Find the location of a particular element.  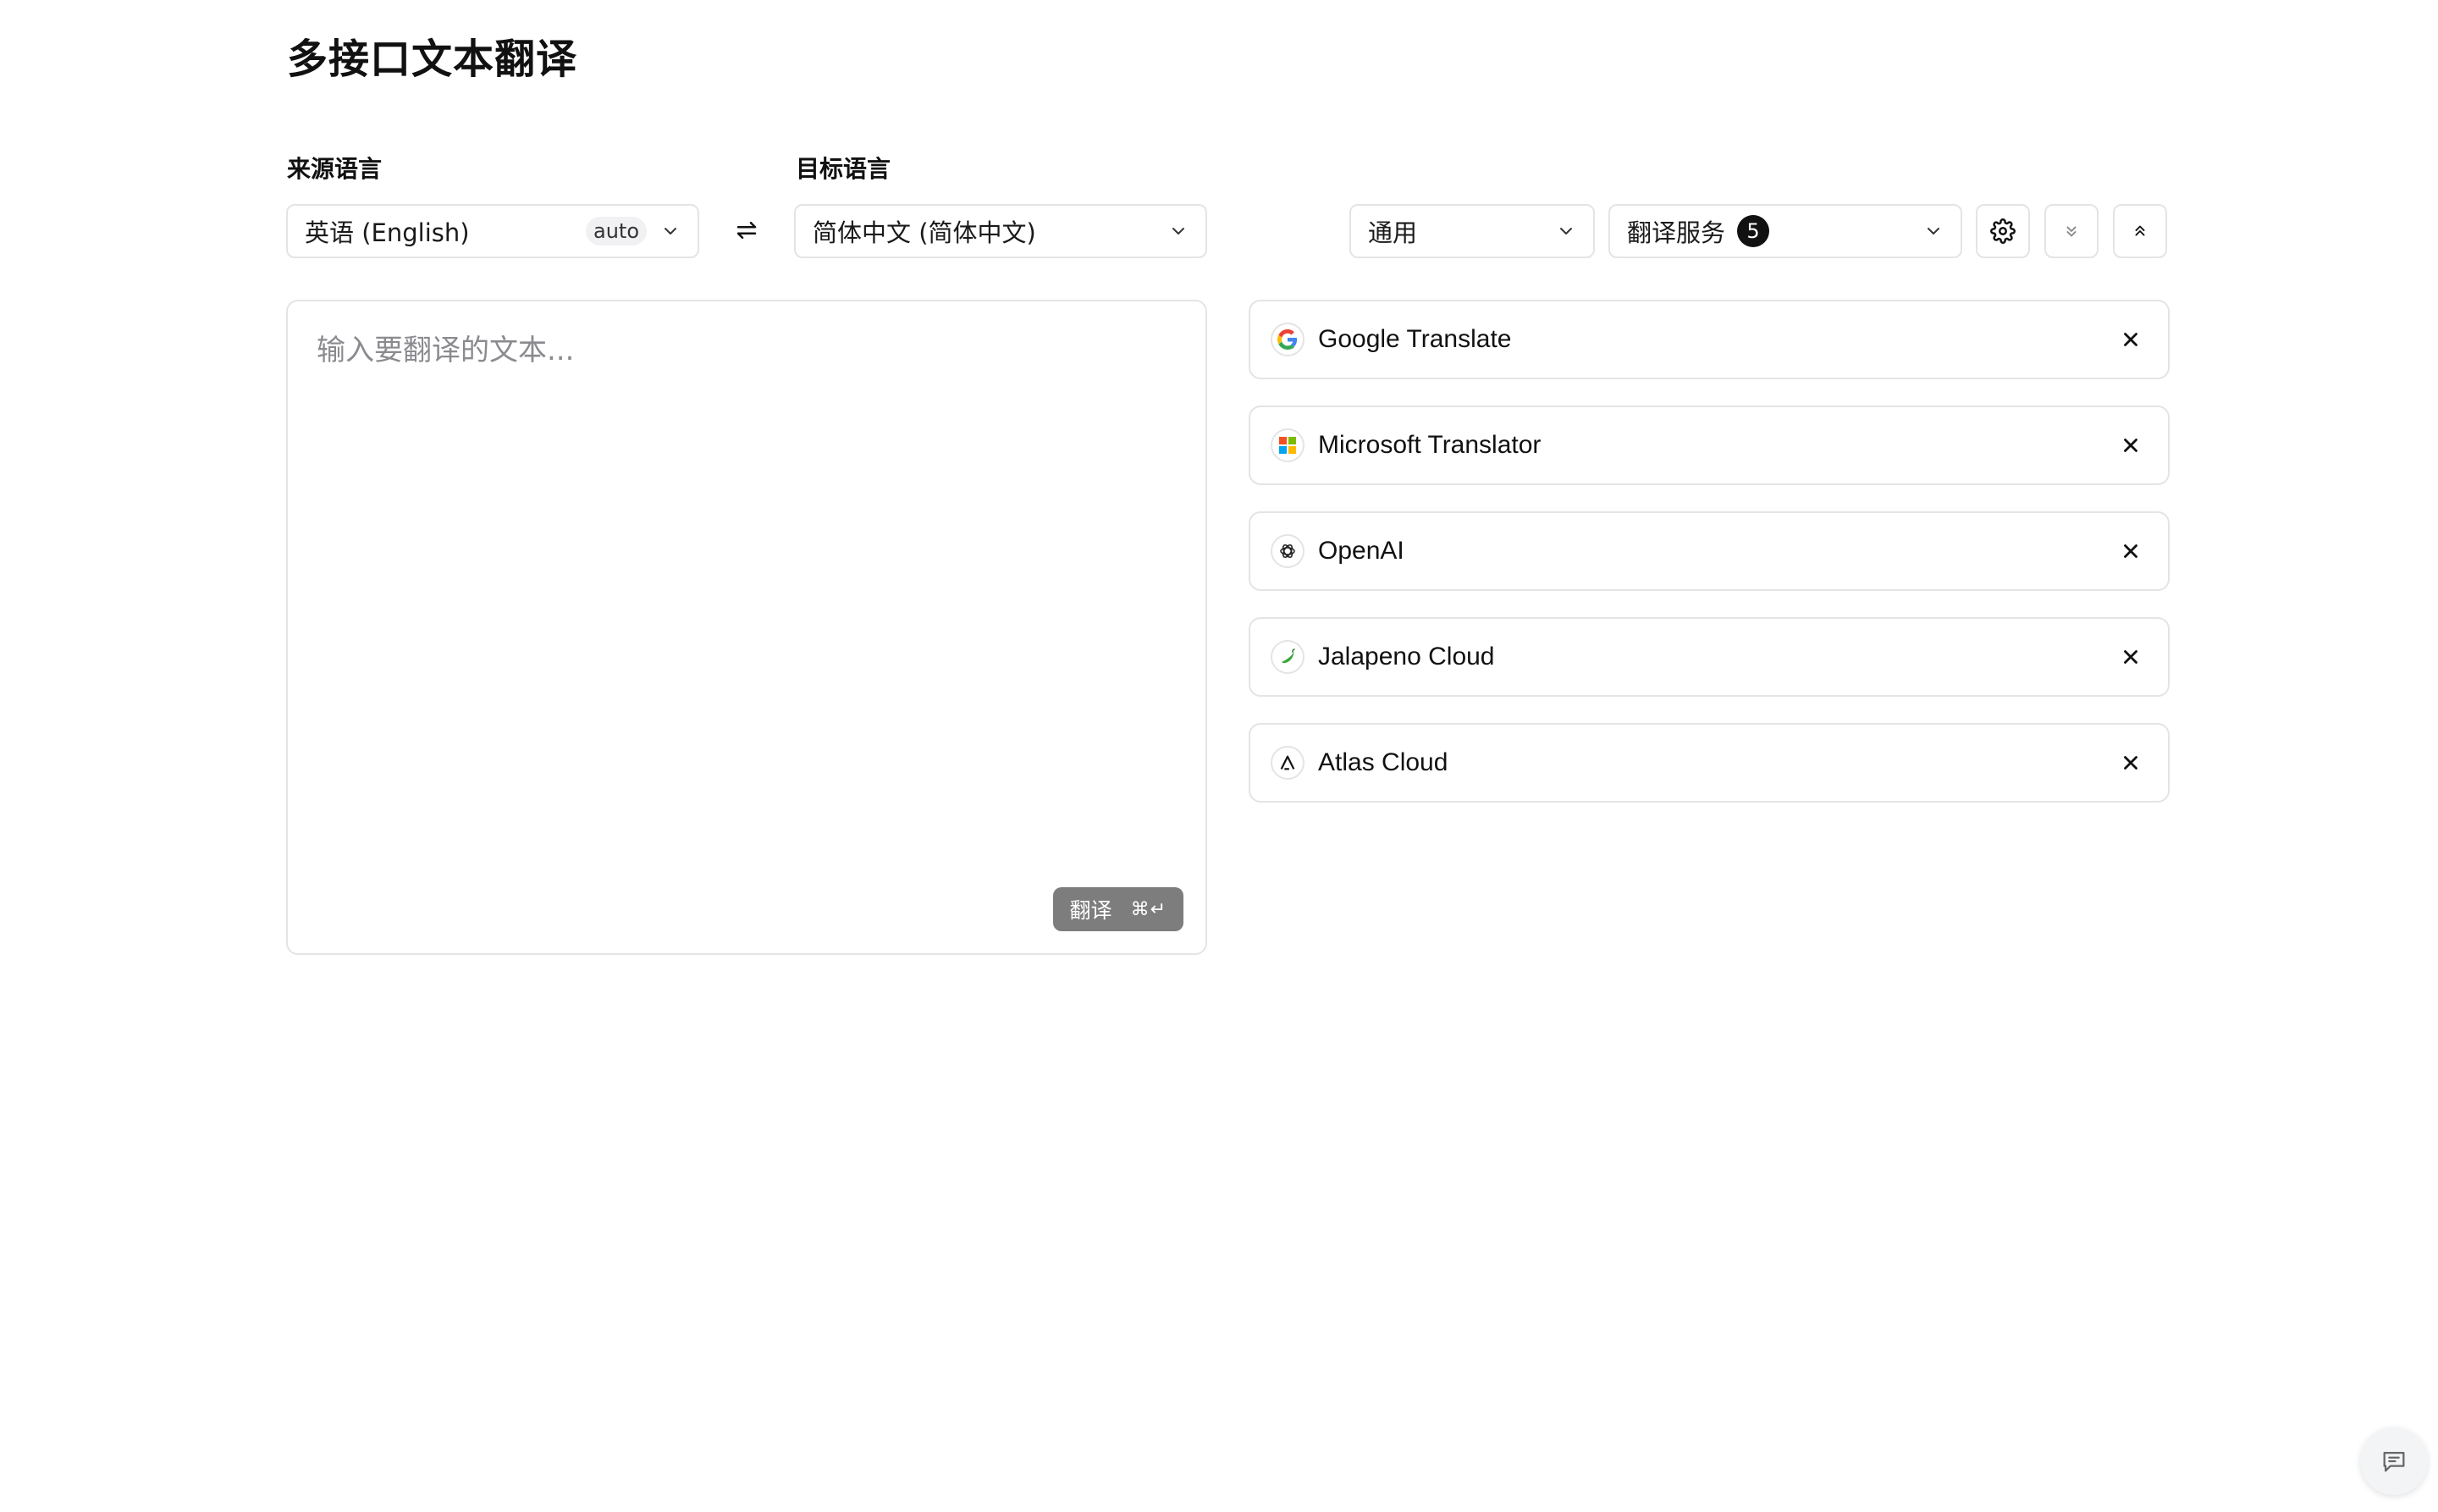

service-name: Atlas Cloud is located at coordinates (1383, 762).